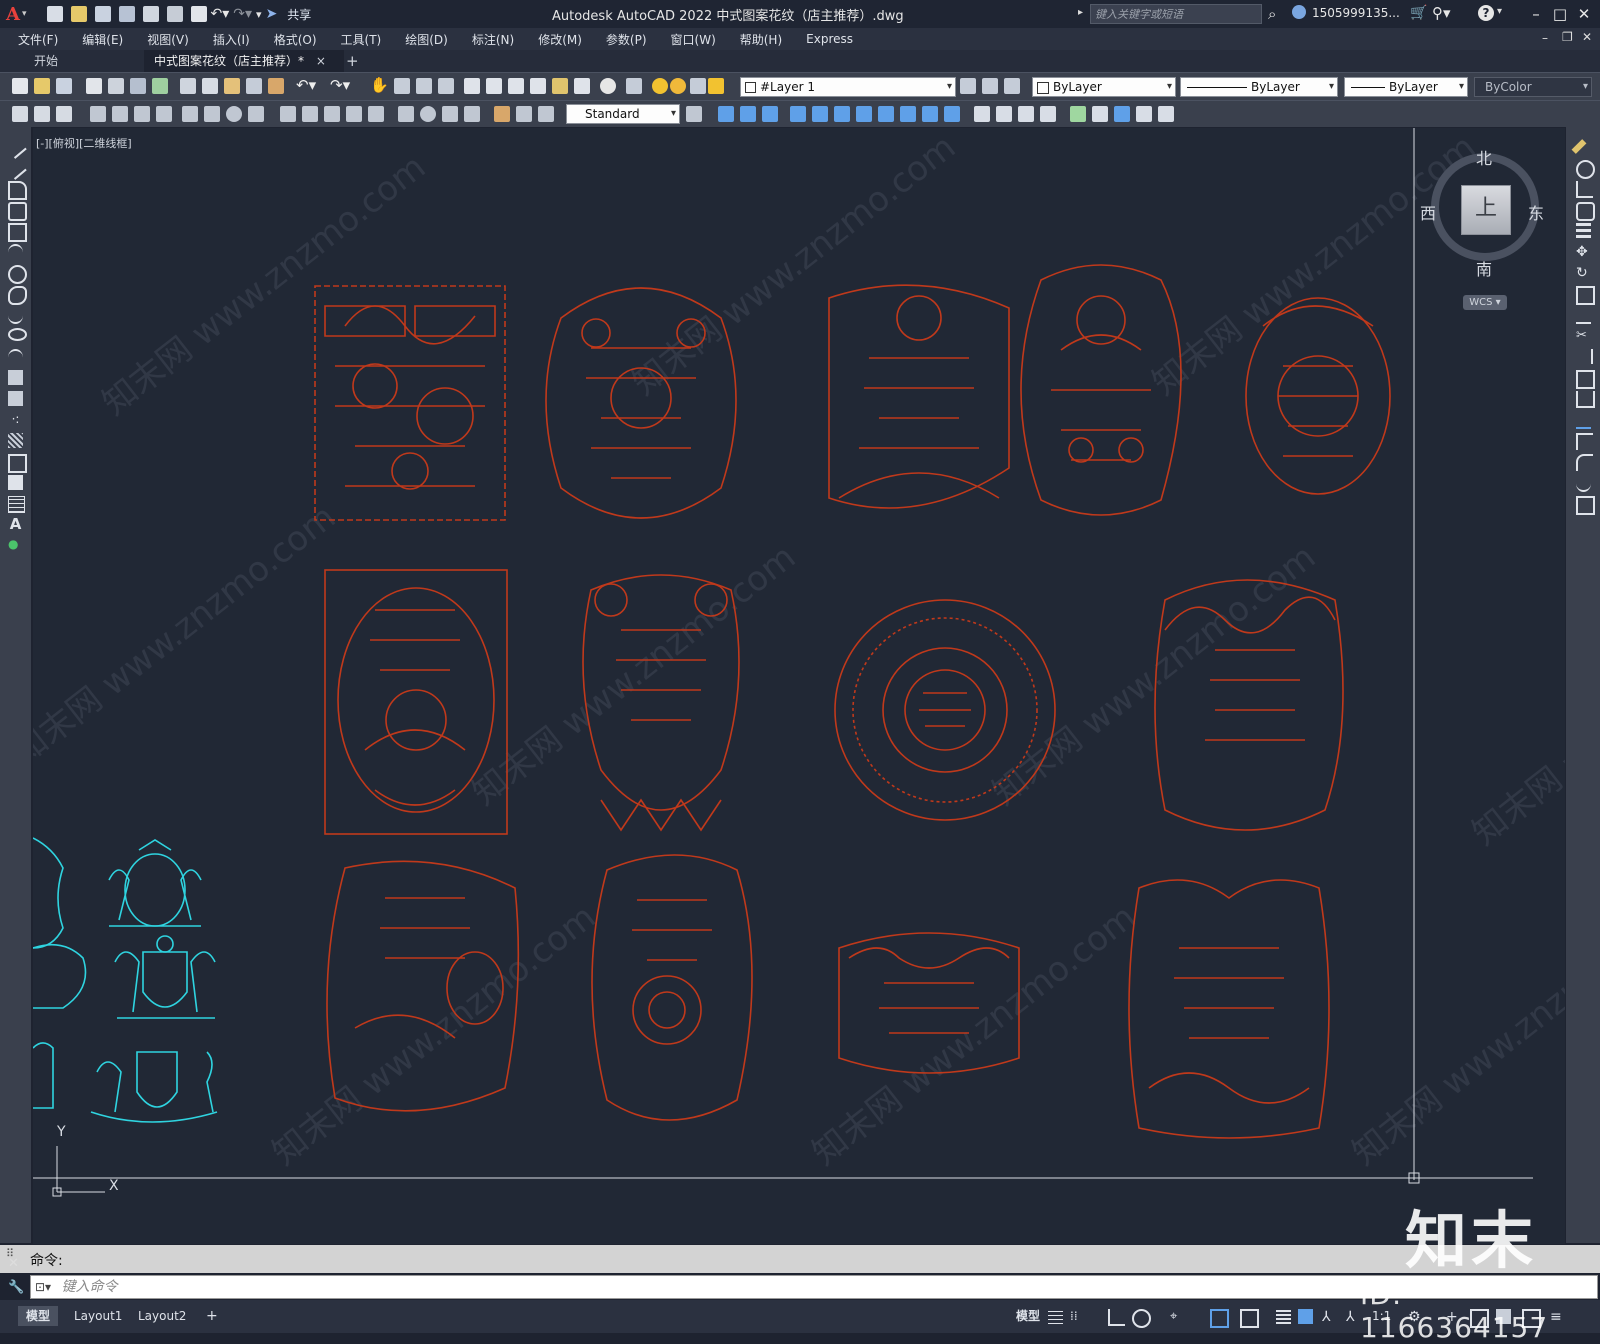  Describe the element at coordinates (1587, 37) in the screenshot. I see `doc-close-icon: ✕` at that location.